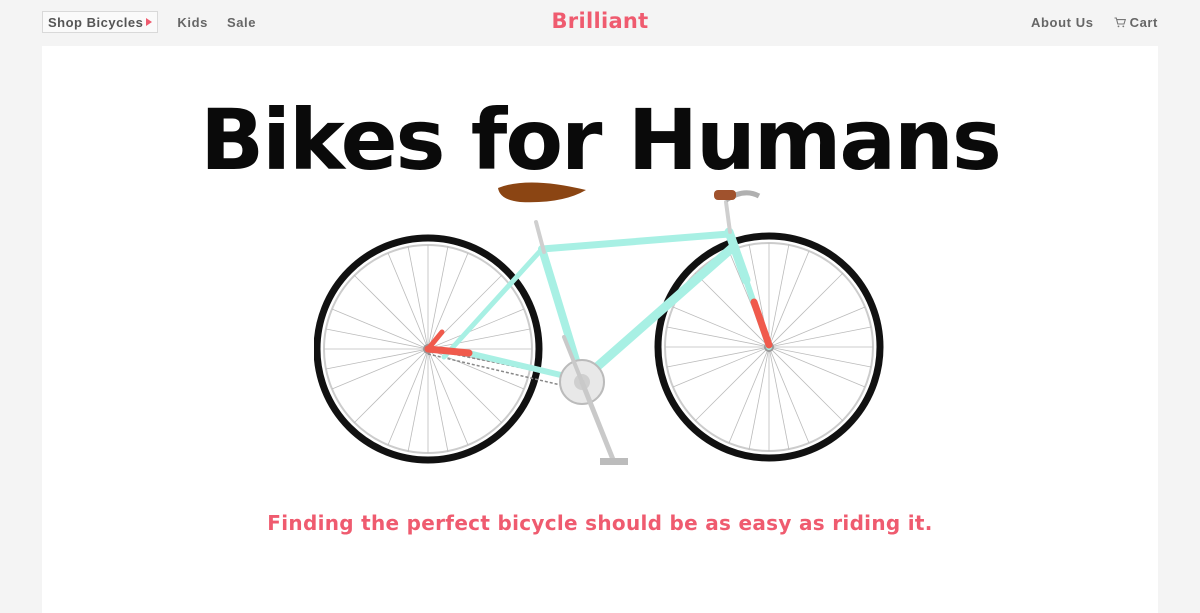  I want to click on handlebar, so click(737, 196).